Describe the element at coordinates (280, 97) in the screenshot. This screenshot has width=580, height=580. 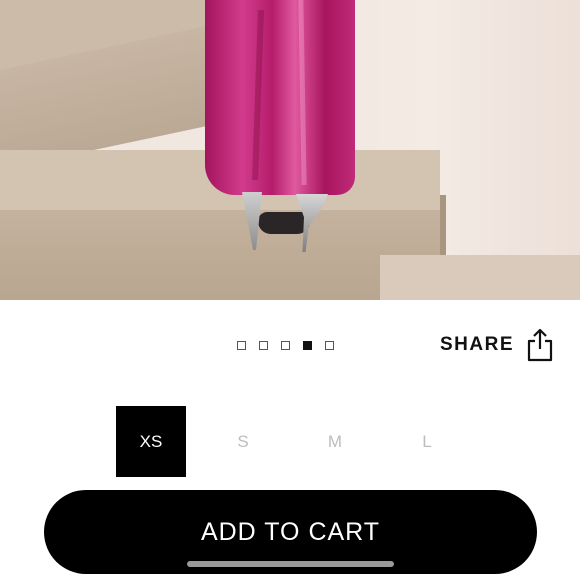
I see `photo-dress` at that location.